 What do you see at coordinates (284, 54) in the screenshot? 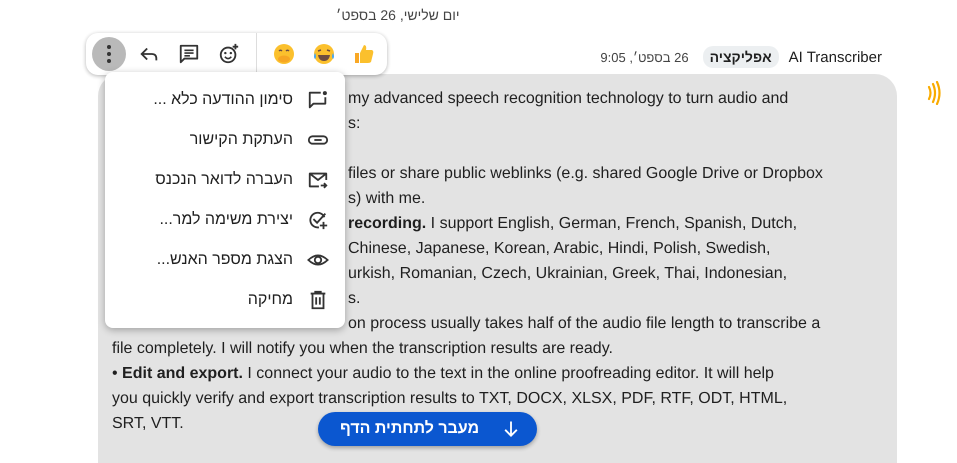
I see `face-icon` at bounding box center [284, 54].